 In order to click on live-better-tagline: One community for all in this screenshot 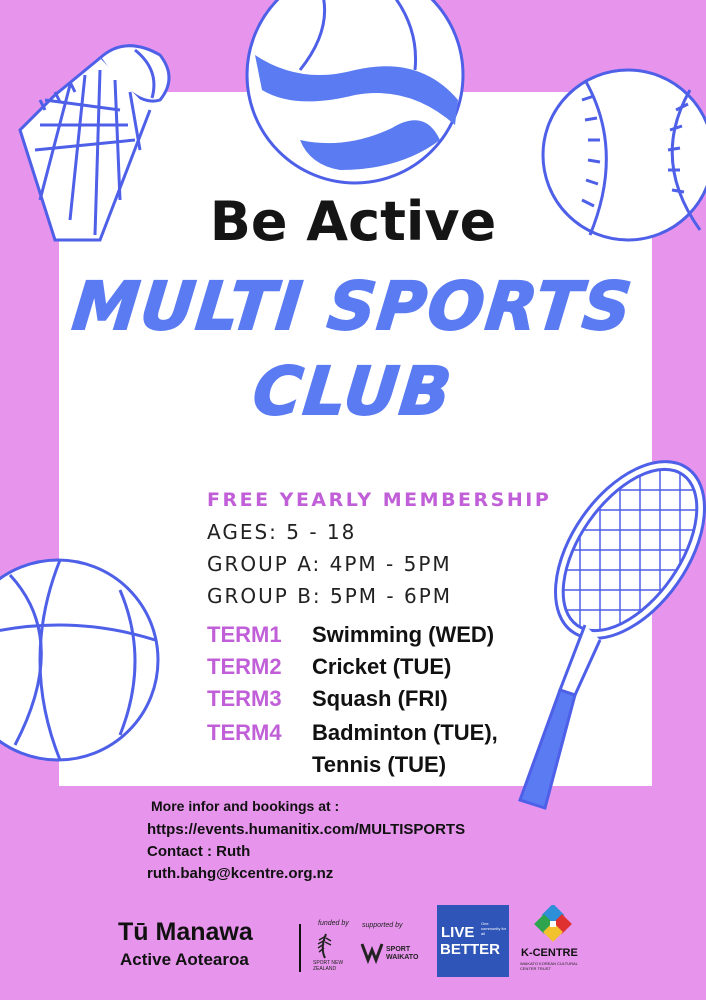, I will do `click(494, 928)`.